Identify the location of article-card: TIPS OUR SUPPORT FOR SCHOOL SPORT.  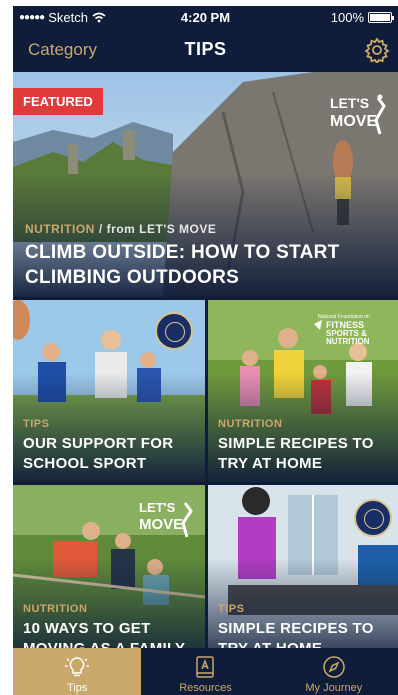
(109, 391).